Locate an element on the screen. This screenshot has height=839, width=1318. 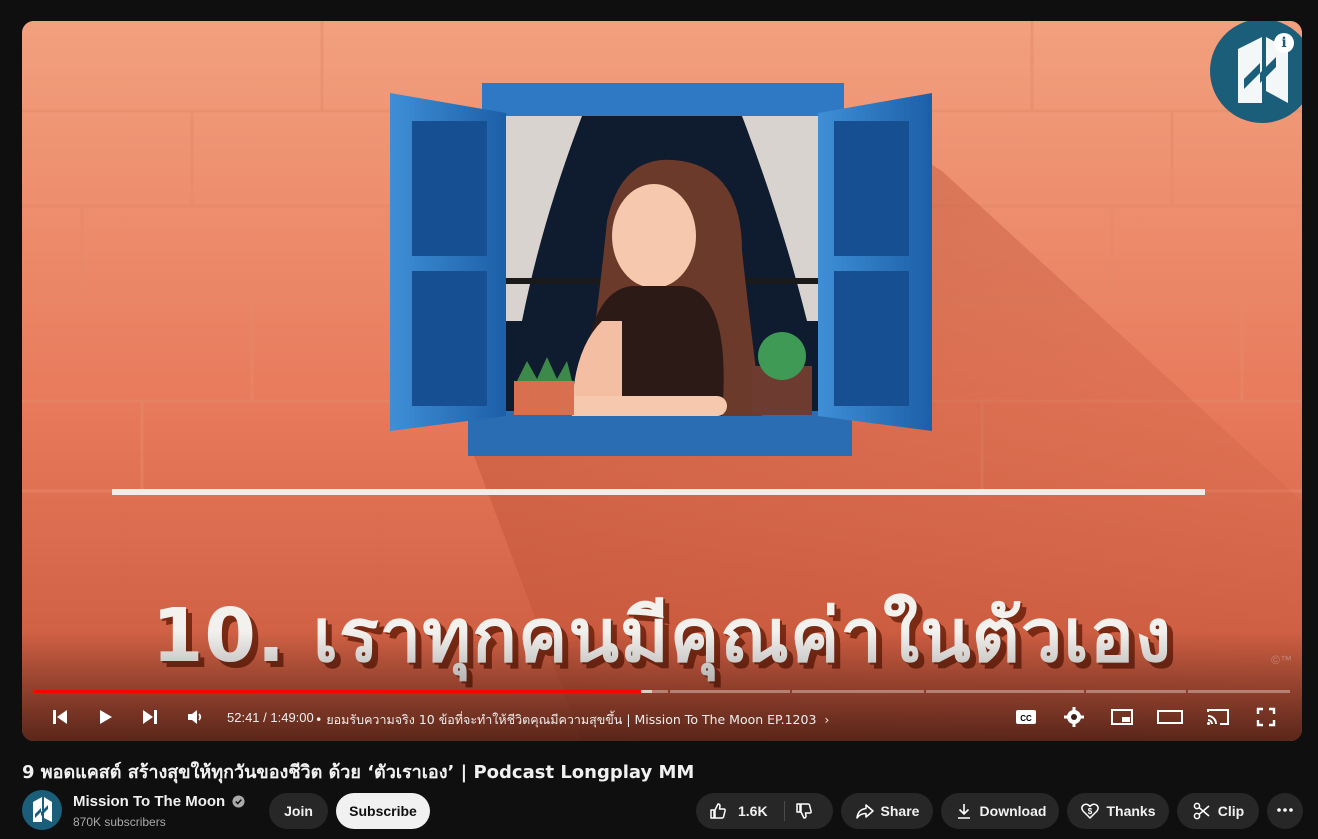
like-count: 1.6K is located at coordinates (753, 811).